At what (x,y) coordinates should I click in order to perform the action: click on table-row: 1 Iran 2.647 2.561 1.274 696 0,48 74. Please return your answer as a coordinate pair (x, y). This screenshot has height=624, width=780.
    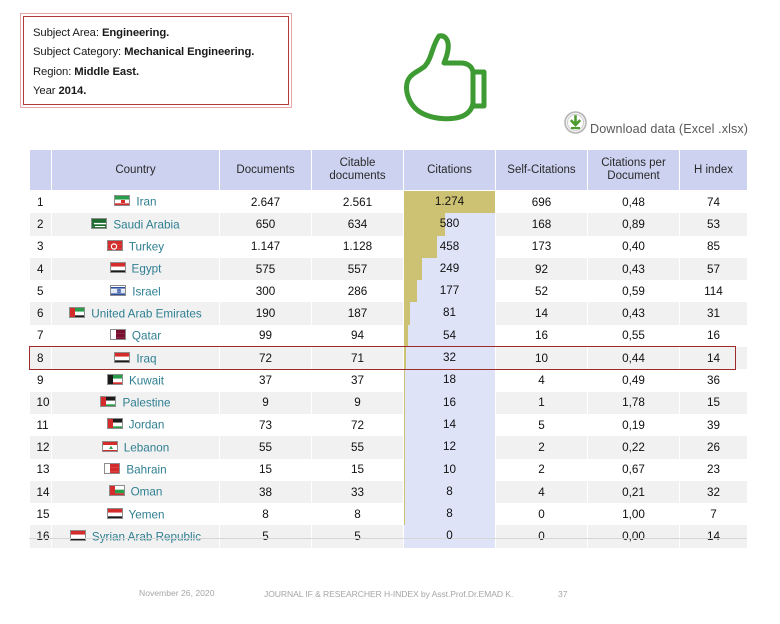
    Looking at the image, I should click on (388, 202).